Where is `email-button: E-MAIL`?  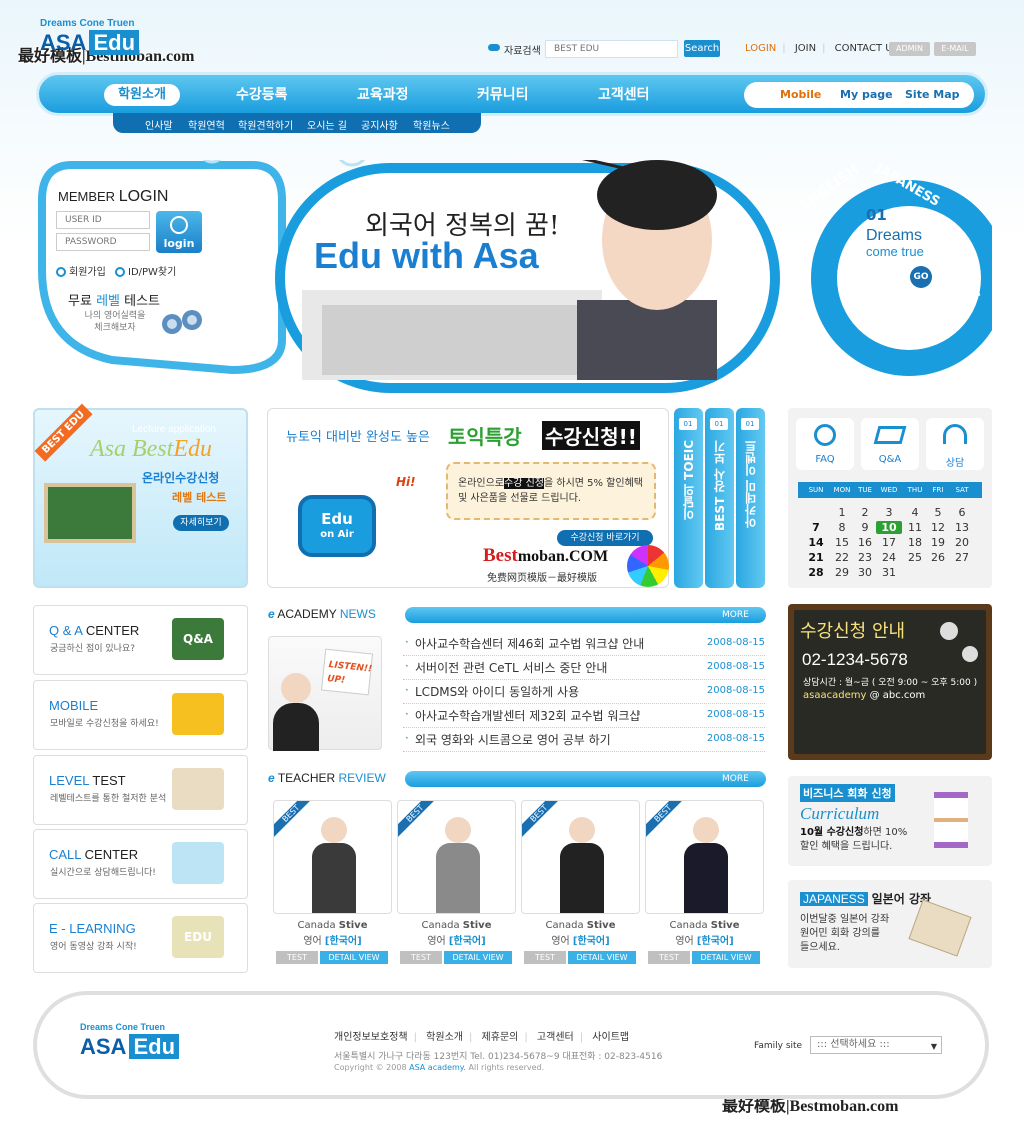
email-button: E-MAIL is located at coordinates (955, 49).